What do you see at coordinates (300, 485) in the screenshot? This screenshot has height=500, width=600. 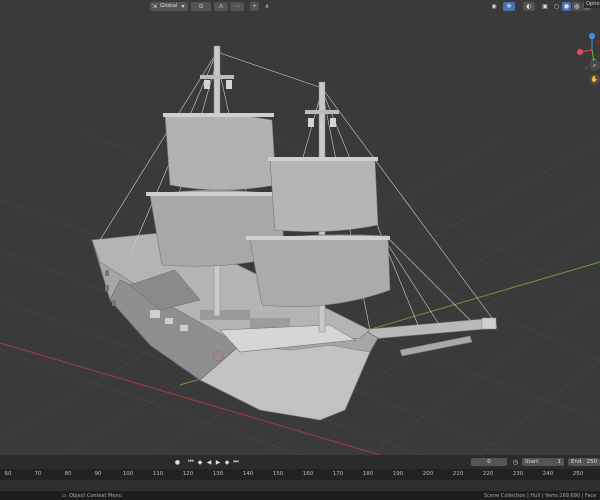 I see `timeline-track-area` at bounding box center [300, 485].